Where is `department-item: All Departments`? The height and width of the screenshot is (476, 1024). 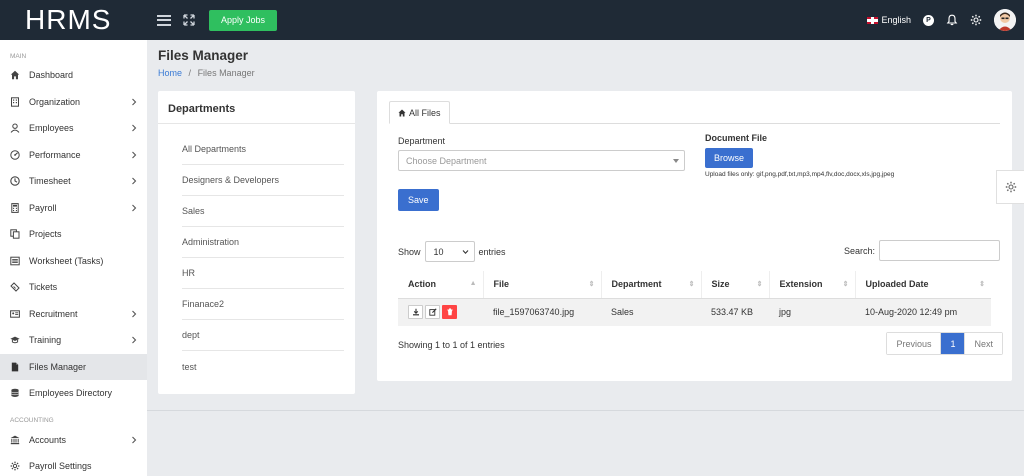 department-item: All Departments is located at coordinates (263, 149).